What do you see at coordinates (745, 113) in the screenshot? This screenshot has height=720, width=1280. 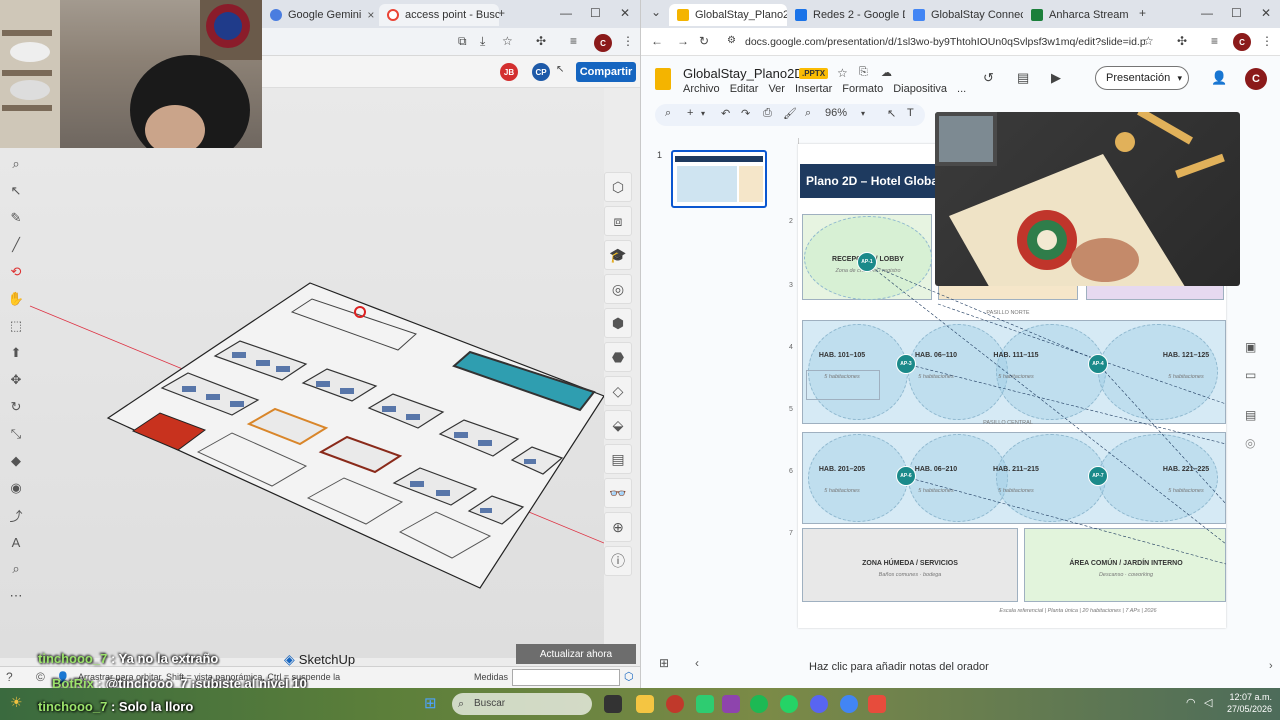 I see `redo-icon: ↷` at bounding box center [745, 113].